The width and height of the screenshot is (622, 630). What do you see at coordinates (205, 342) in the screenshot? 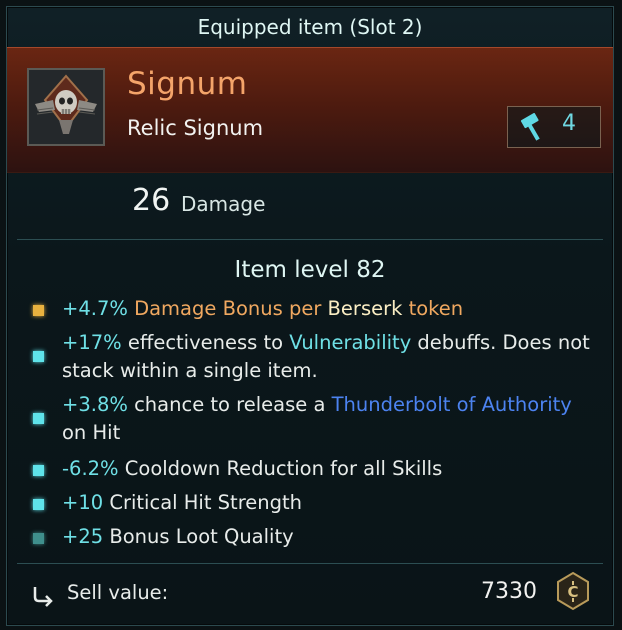
I see `affix-segment: effectiveness to` at bounding box center [205, 342].